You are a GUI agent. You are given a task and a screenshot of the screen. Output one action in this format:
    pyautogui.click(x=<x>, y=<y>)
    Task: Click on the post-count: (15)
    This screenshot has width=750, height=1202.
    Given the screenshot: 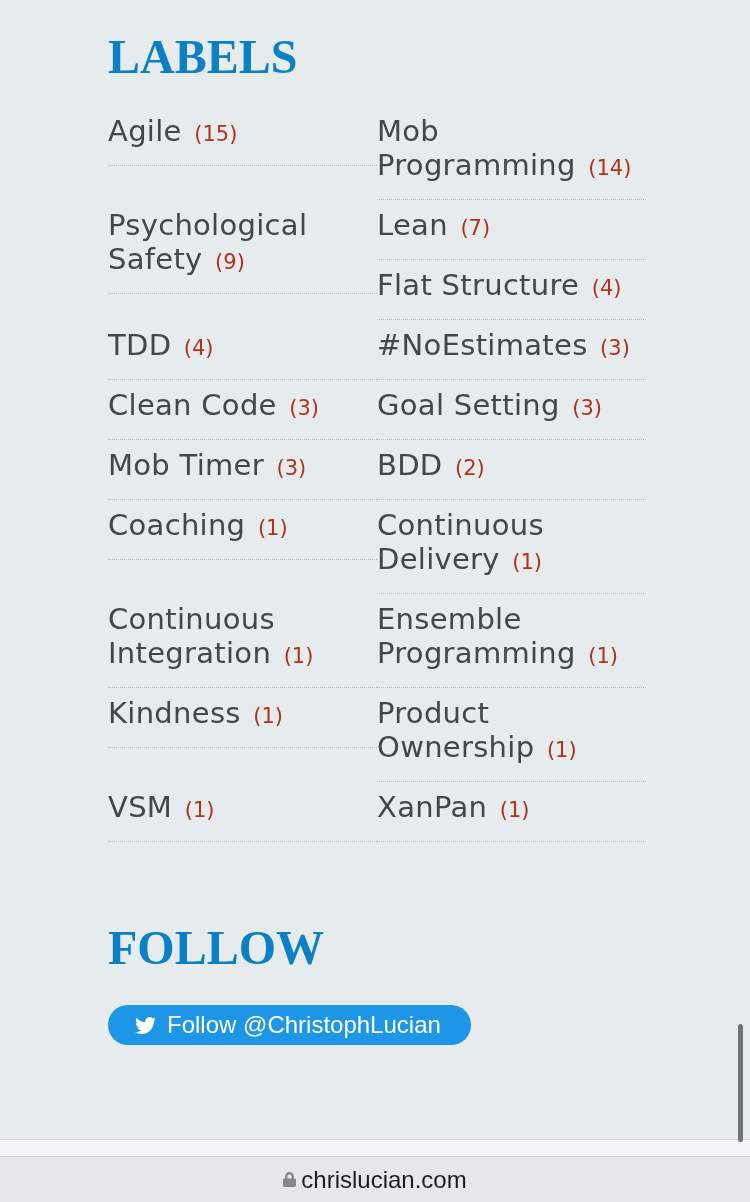 What is the action you would take?
    pyautogui.click(x=216, y=134)
    